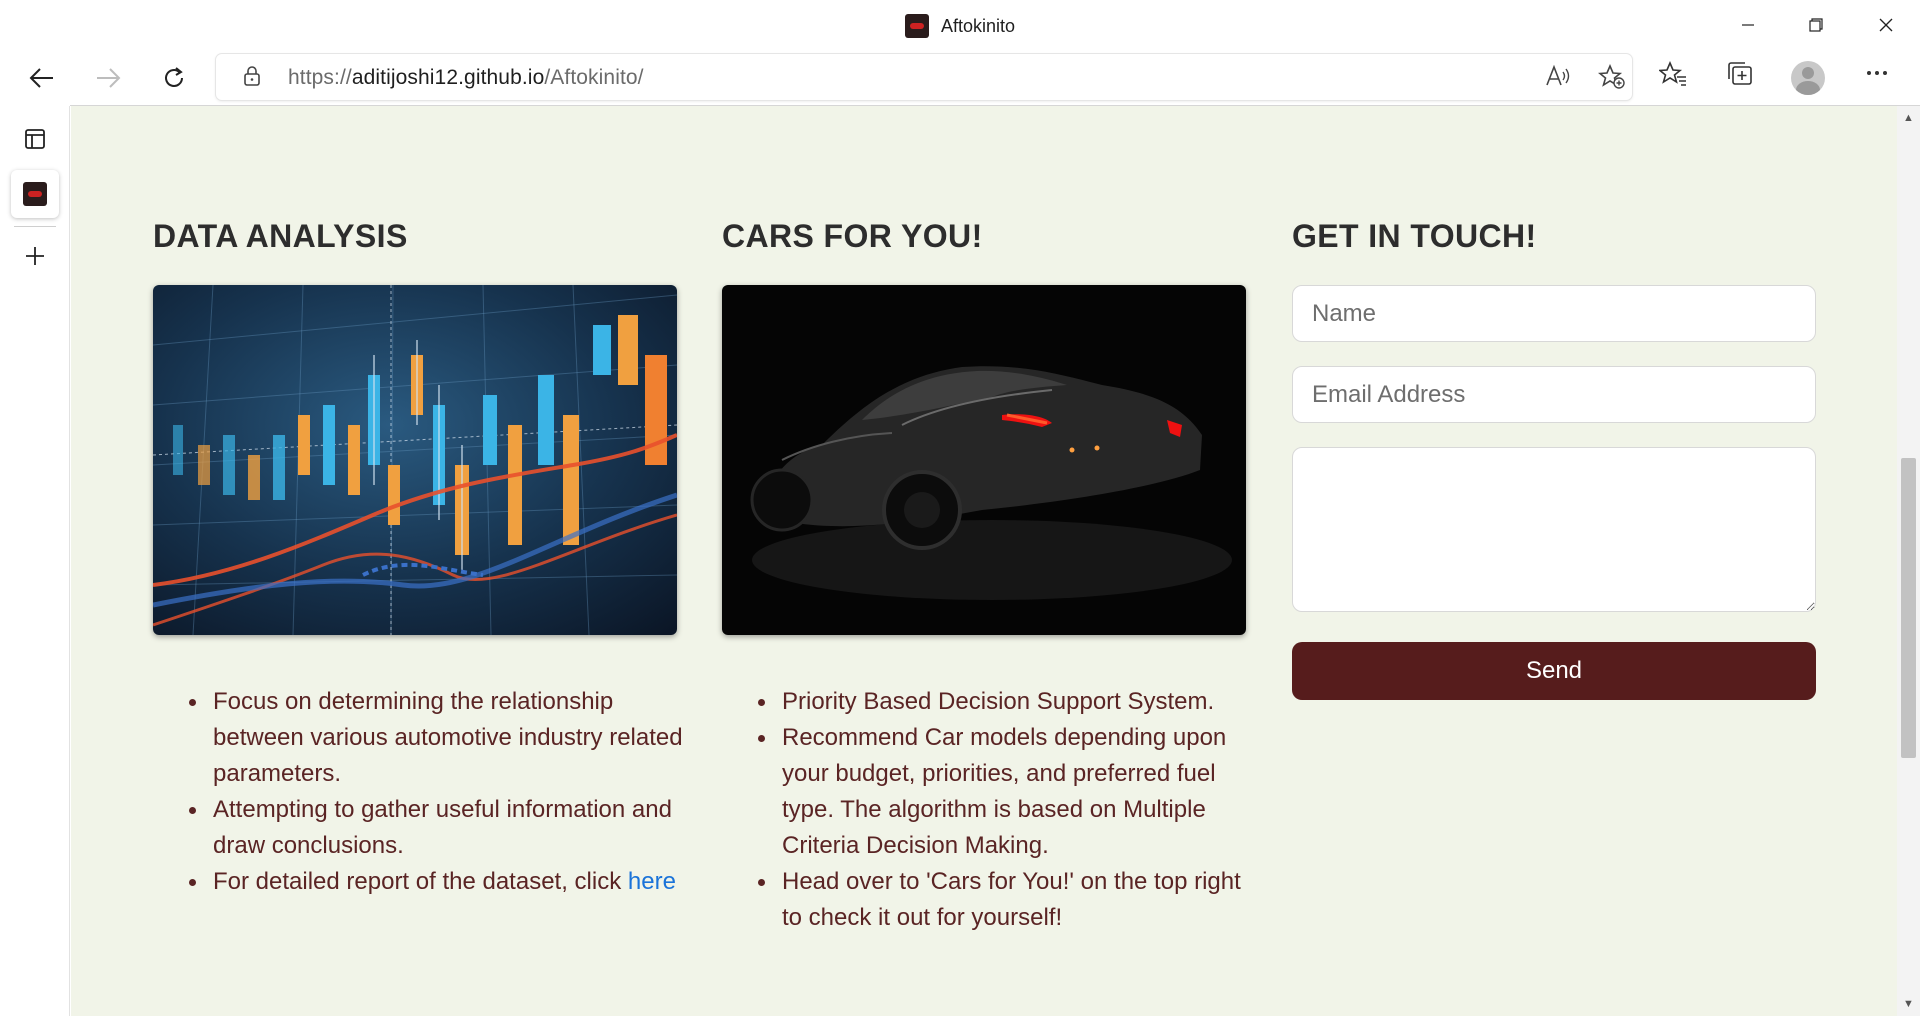 The height and width of the screenshot is (1016, 1920). I want to click on sports-car-image, so click(984, 460).